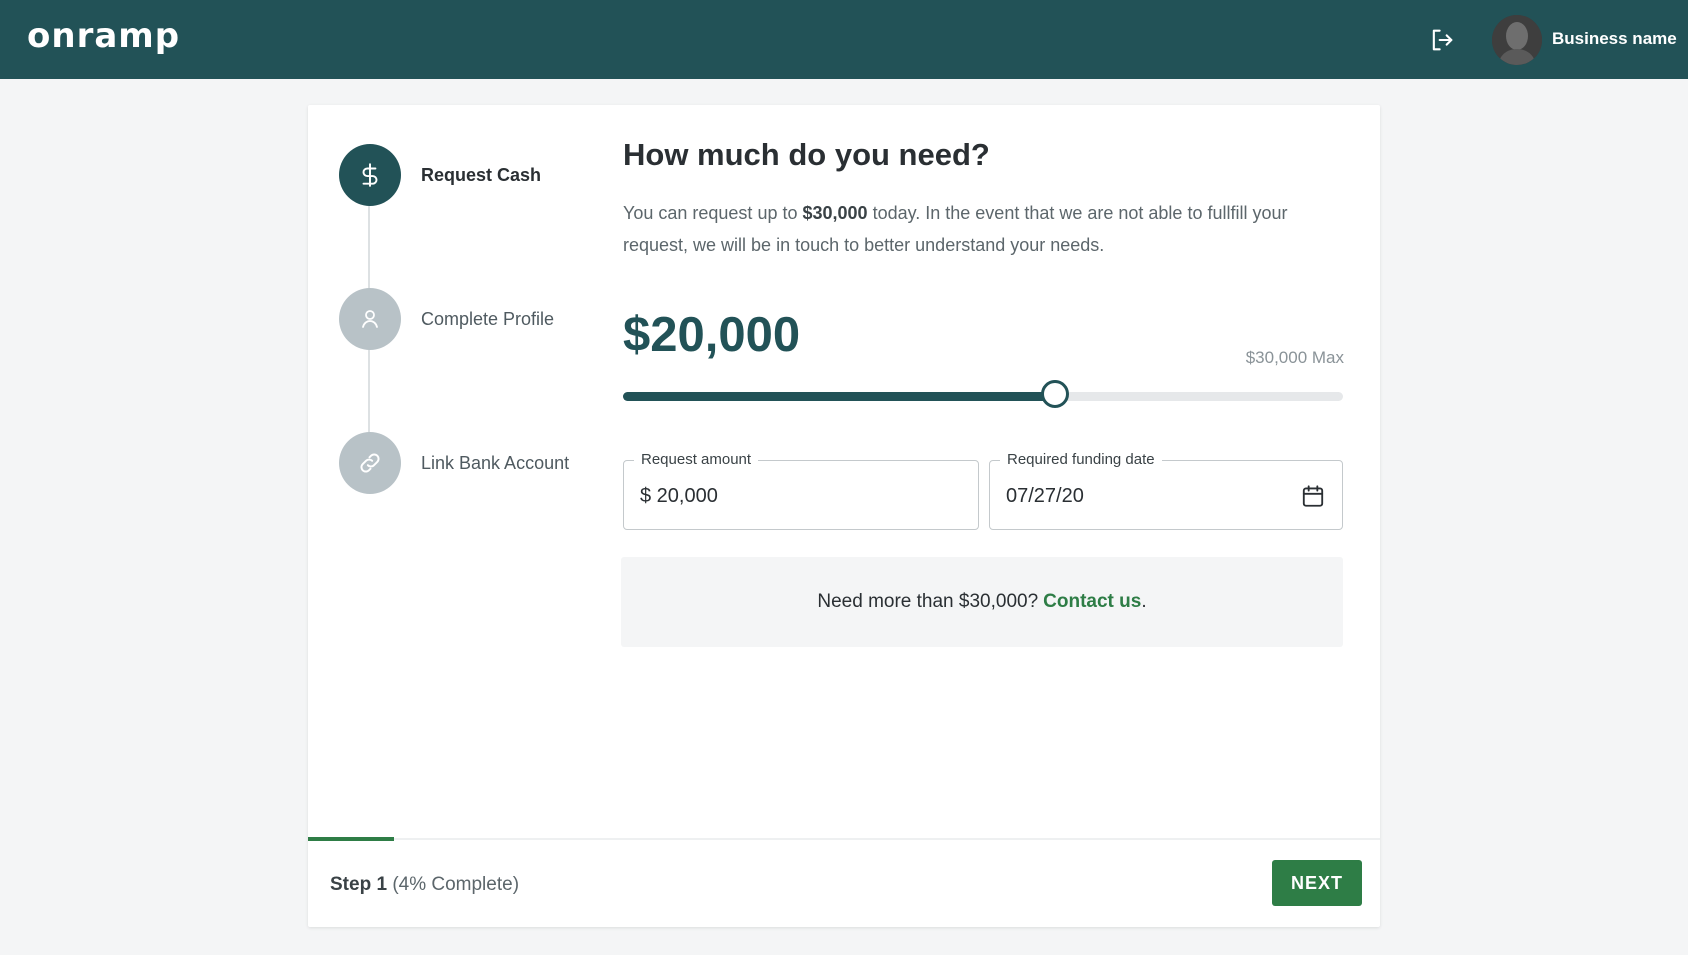  I want to click on slider-fill, so click(839, 396).